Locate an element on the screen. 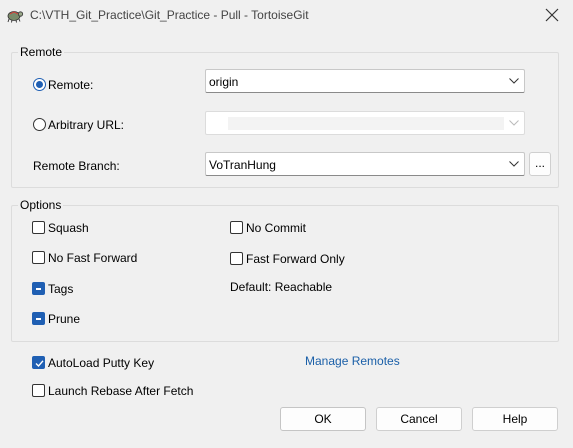  help-button: Help is located at coordinates (515, 419).